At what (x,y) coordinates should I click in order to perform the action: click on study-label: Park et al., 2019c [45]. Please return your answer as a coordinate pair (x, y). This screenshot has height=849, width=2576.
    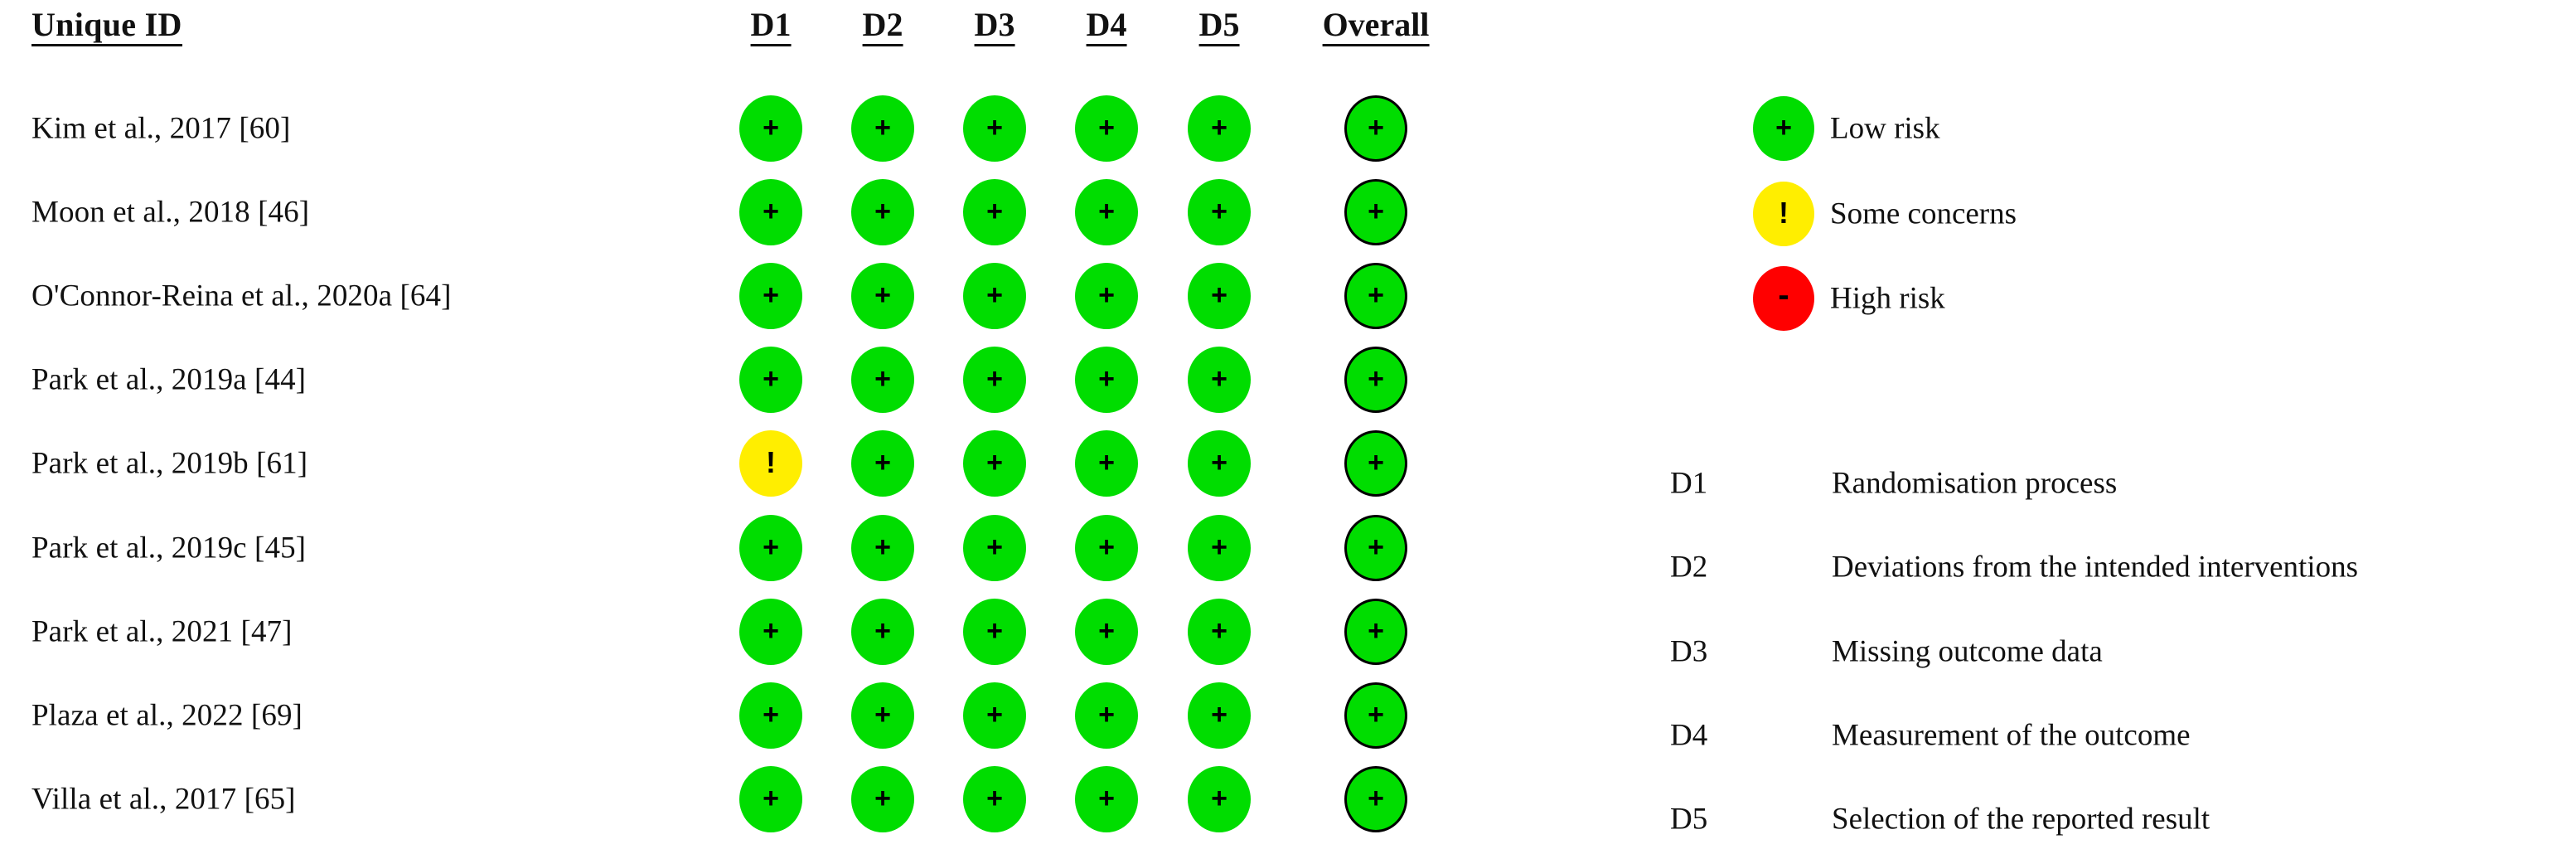
    Looking at the image, I should click on (169, 548).